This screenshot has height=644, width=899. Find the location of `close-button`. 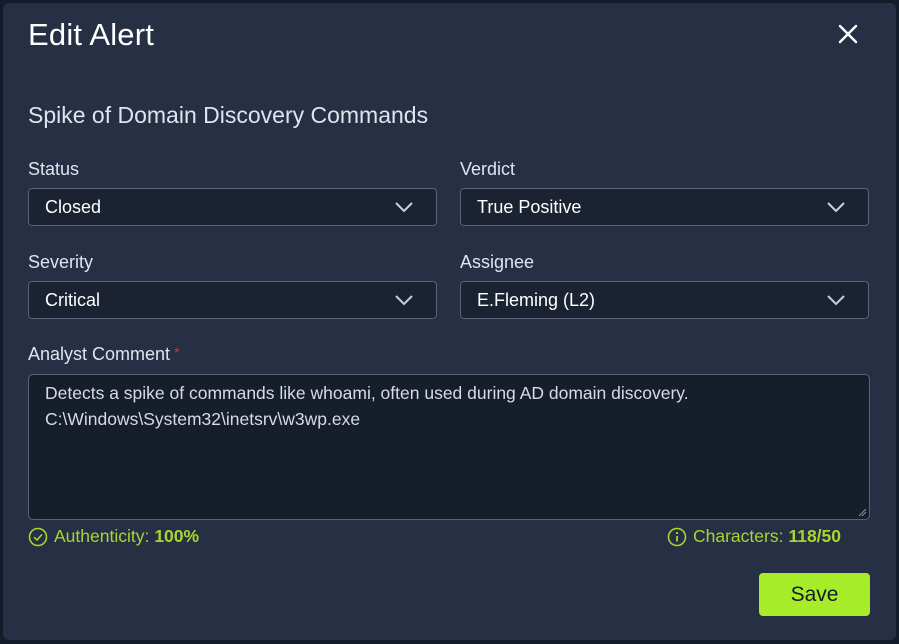

close-button is located at coordinates (848, 34).